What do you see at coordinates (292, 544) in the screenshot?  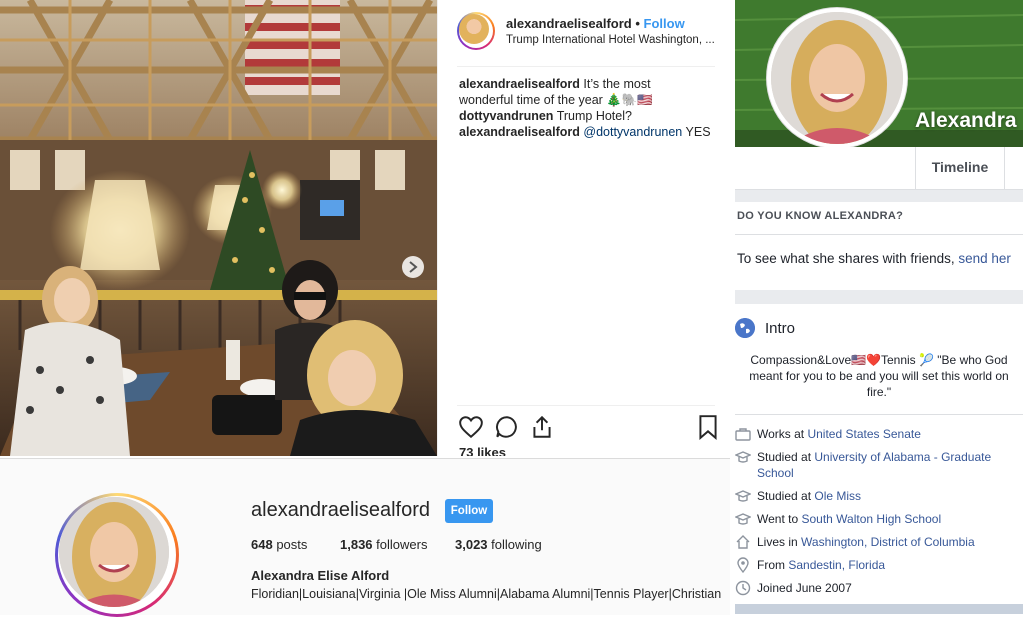 I see `posts-label: posts` at bounding box center [292, 544].